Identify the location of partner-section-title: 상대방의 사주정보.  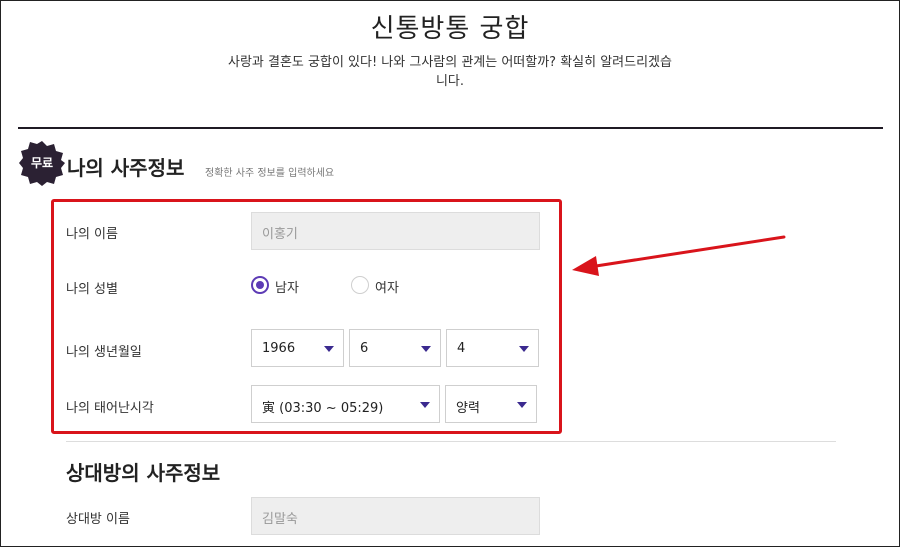
(143, 473).